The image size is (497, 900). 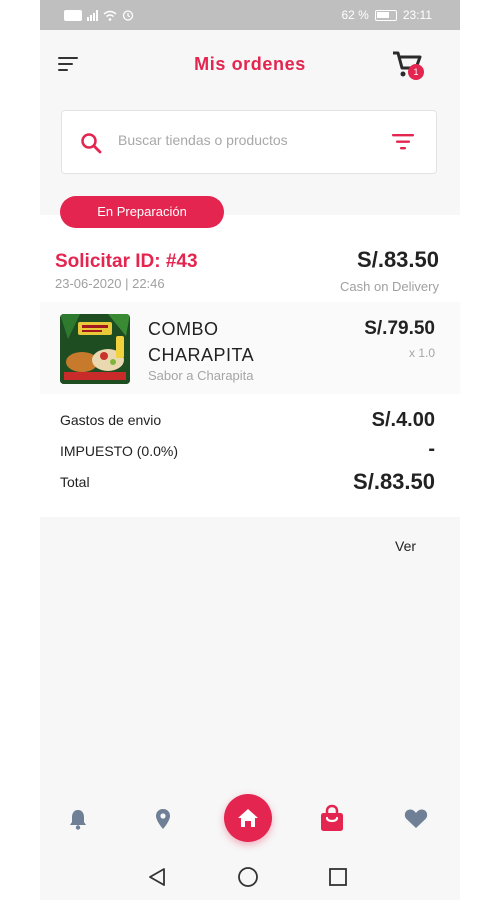 I want to click on home-circle-icon, so click(x=248, y=877).